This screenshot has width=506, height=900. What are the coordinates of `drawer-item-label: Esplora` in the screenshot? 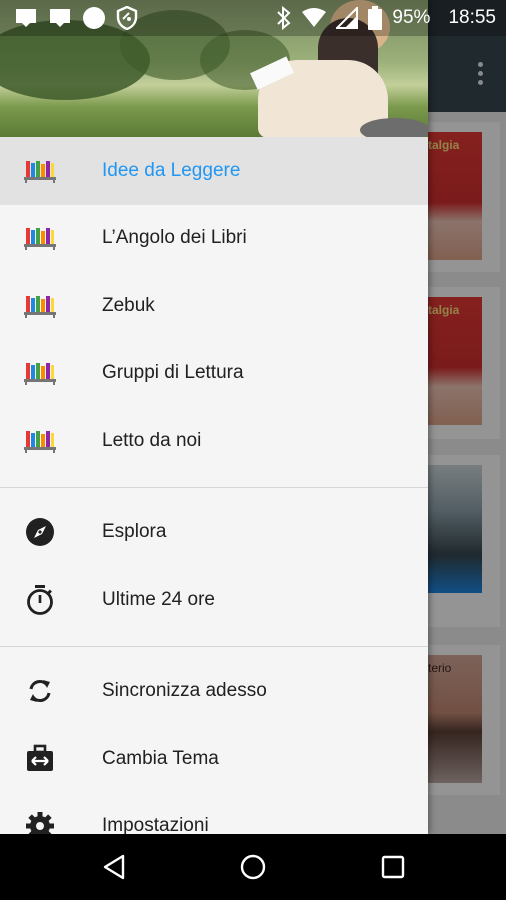 It's located at (134, 532).